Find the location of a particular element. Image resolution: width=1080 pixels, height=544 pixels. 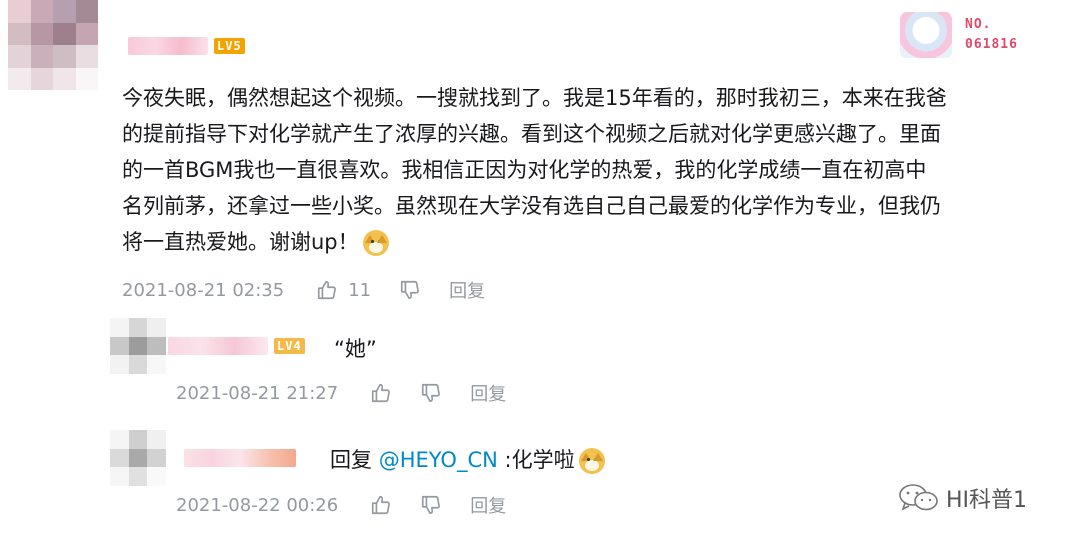

comment-line: 名列前茅，还拿过一些小奖。虽然现在大学没有选自己自己最爱的化学作为专业，但我仍 is located at coordinates (531, 206).